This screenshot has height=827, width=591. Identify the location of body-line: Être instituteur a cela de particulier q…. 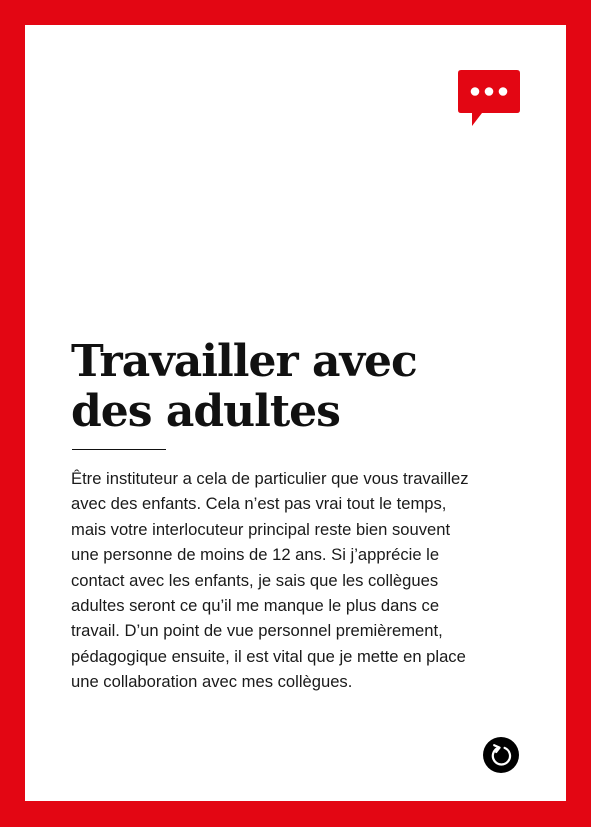
(270, 478).